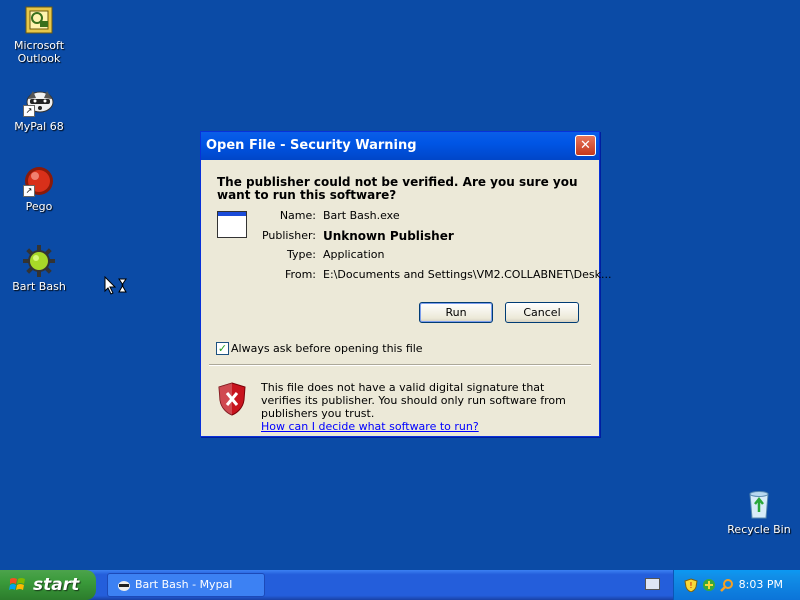 The width and height of the screenshot is (800, 600). I want to click on always-ask-checkbox: ✓, so click(222, 348).